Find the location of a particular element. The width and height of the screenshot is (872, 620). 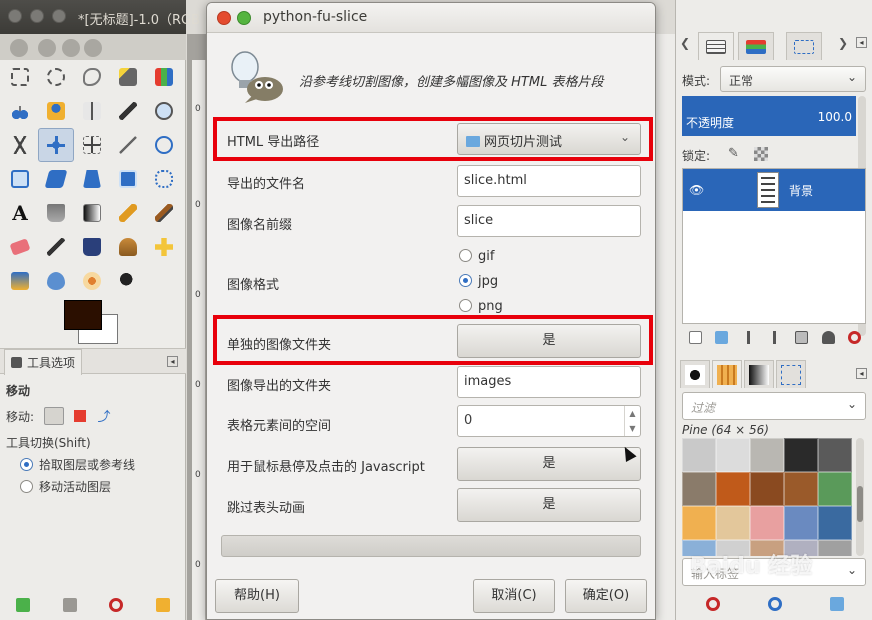

foreground-color is located at coordinates (83, 315).